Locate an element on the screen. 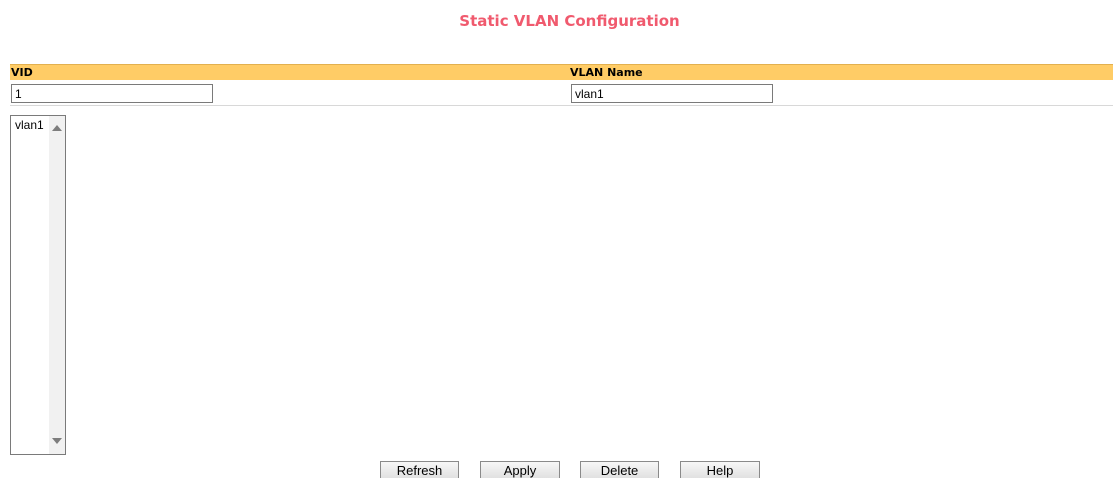 The image size is (1113, 478). vlan-listbox: vlan1 is located at coordinates (38, 285).